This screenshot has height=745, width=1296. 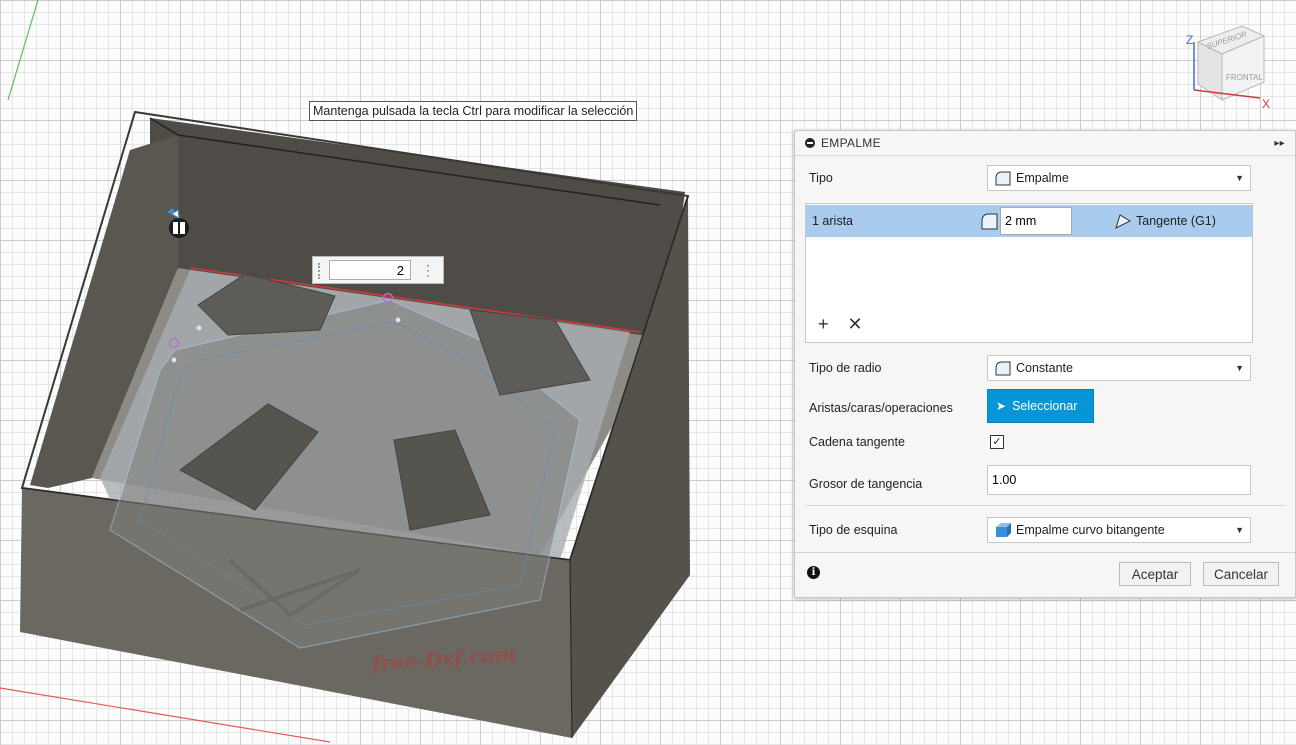 What do you see at coordinates (1003, 368) in the screenshot?
I see `constant-radius-icon` at bounding box center [1003, 368].